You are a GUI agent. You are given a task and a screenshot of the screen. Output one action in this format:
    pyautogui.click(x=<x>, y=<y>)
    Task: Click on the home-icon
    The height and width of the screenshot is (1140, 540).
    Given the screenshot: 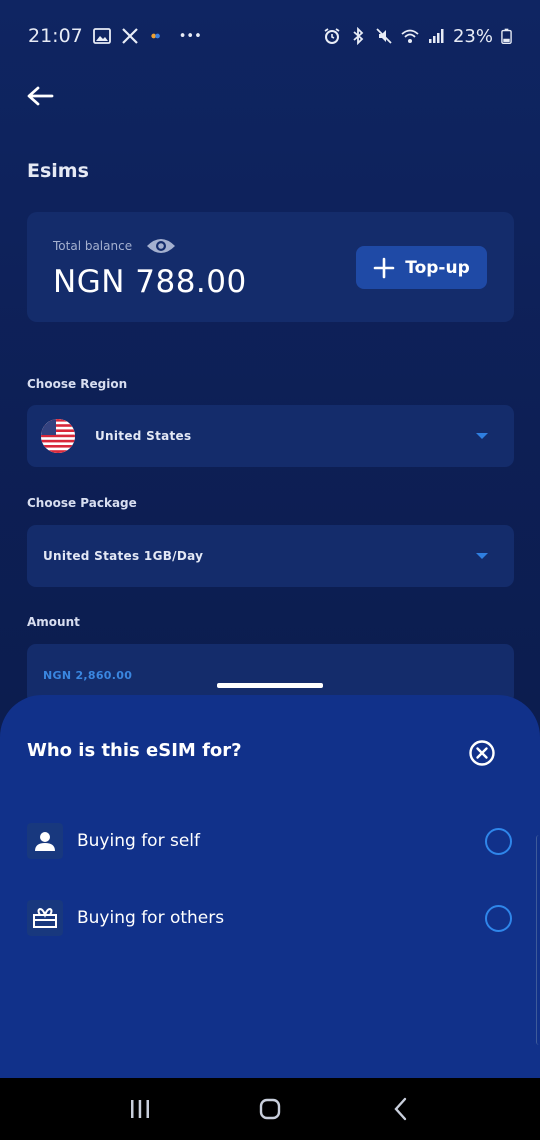 What is the action you would take?
    pyautogui.click(x=270, y=1109)
    